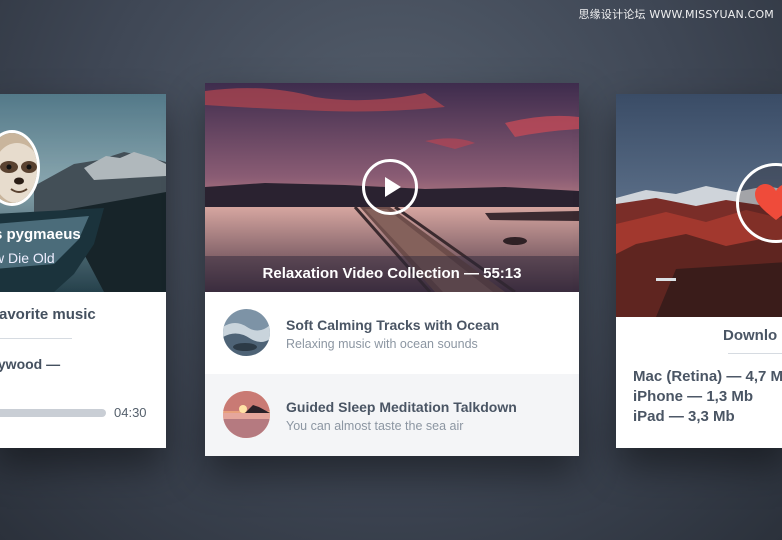  I want to click on sunset-island-thumbnail, so click(246, 414).